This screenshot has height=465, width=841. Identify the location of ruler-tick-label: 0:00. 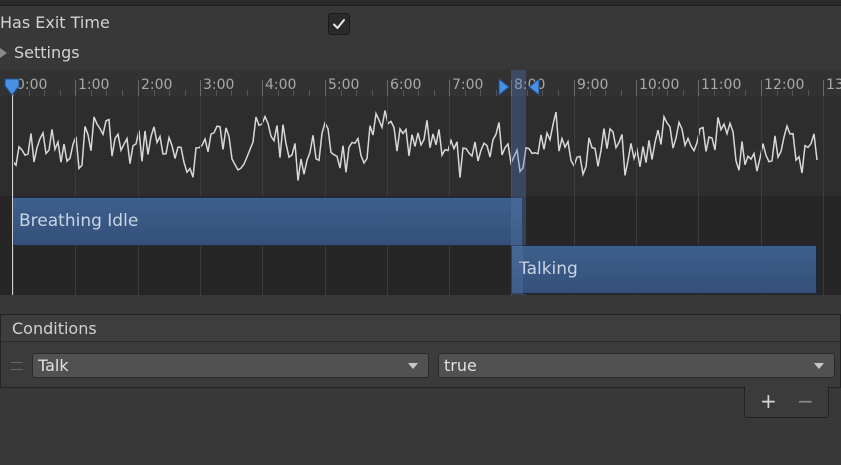
(32, 85).